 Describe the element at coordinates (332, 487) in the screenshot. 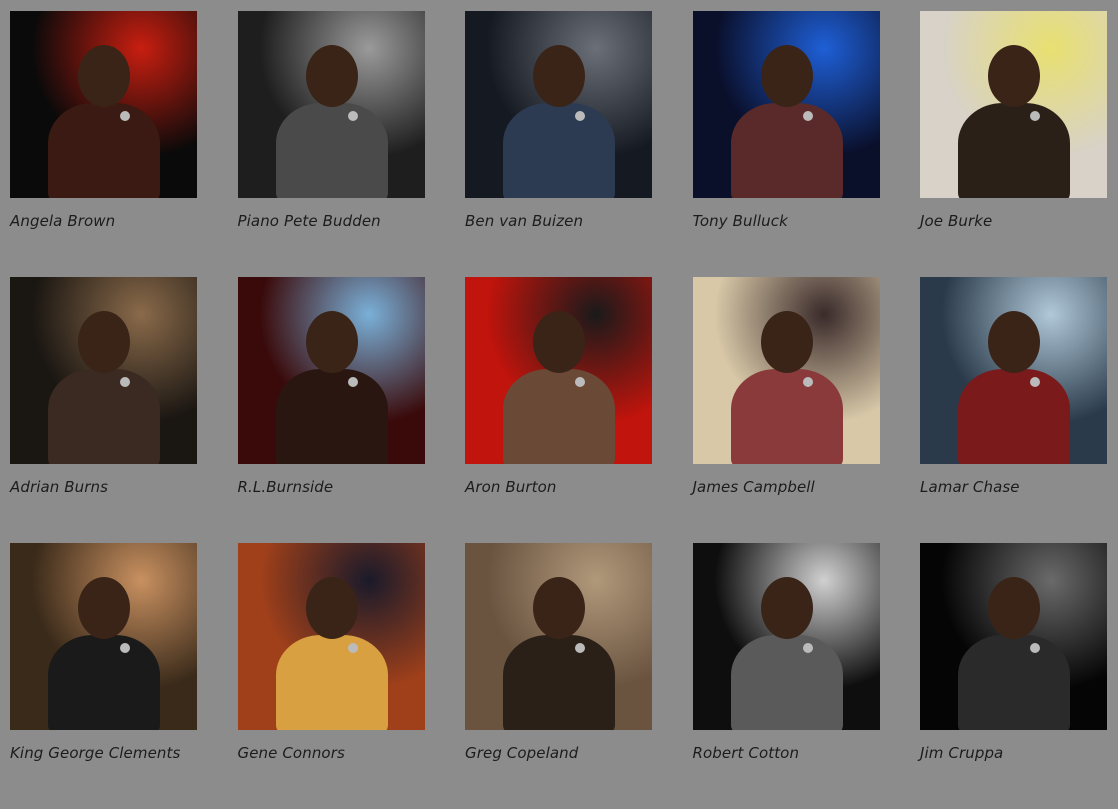

I see `artist-name: R.L.Burnside` at that location.